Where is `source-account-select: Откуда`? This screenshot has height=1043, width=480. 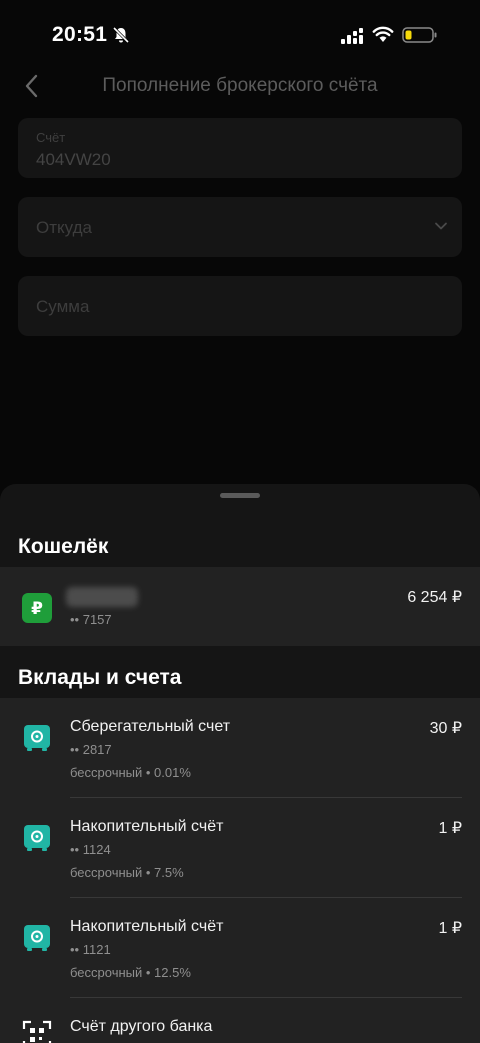
source-account-select: Откуда is located at coordinates (240, 227).